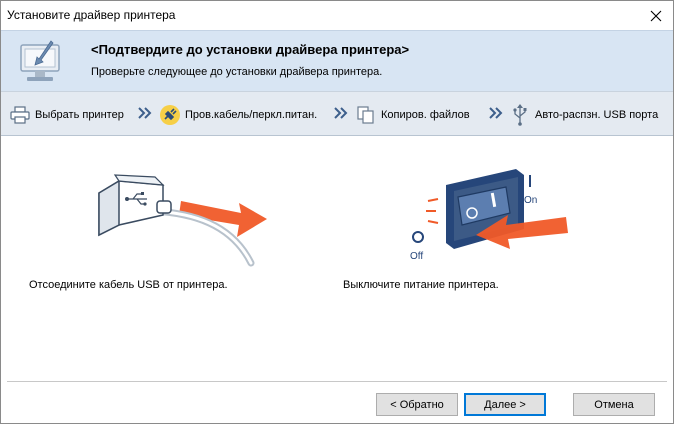 This screenshot has height=424, width=674. Describe the element at coordinates (656, 15) in the screenshot. I see `close-icon` at that location.